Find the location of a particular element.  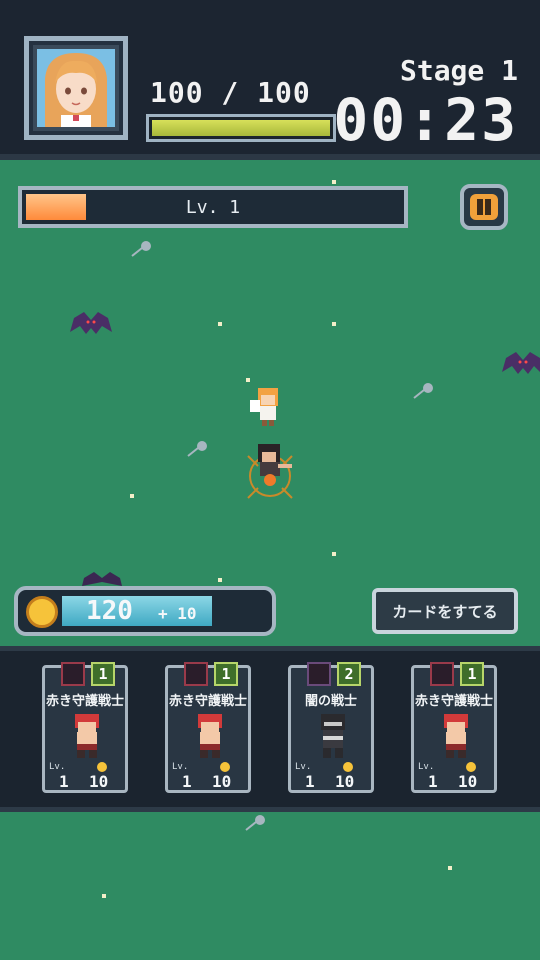

pause-icon is located at coordinates (484, 207).